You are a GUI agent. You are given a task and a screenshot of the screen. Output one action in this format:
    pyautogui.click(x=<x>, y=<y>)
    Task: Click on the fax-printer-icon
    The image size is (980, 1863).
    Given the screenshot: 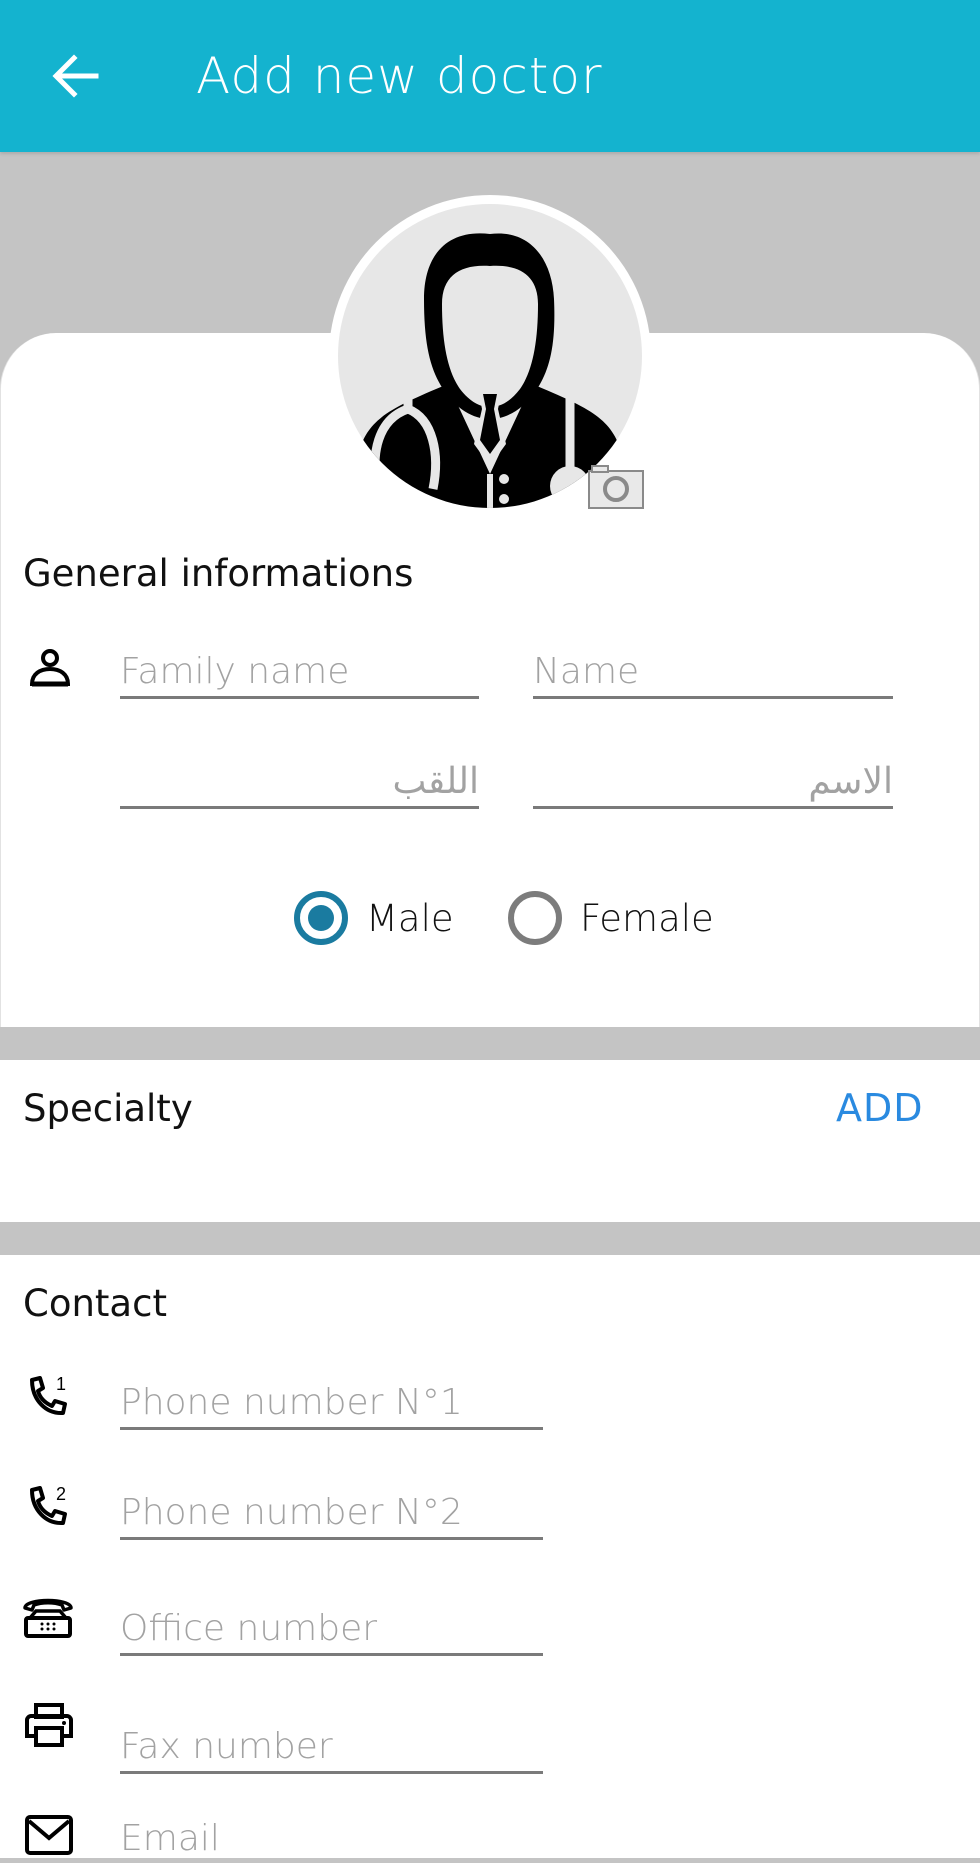 What is the action you would take?
    pyautogui.click(x=49, y=1725)
    